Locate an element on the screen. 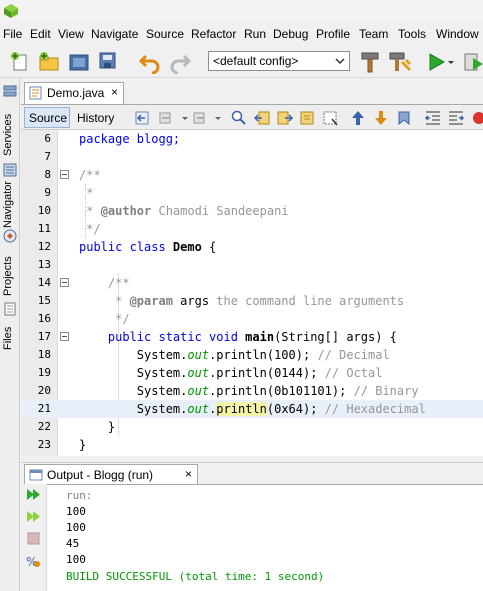 This screenshot has width=483, height=591. find-icon is located at coordinates (239, 118).